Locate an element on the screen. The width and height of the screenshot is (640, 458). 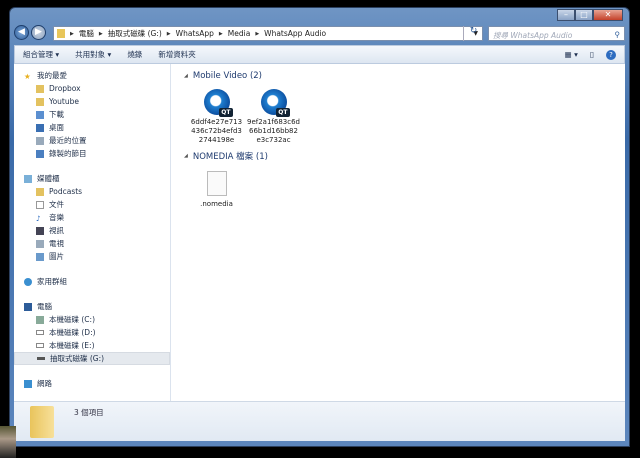
label: 電腦 is located at coordinates (44, 306).